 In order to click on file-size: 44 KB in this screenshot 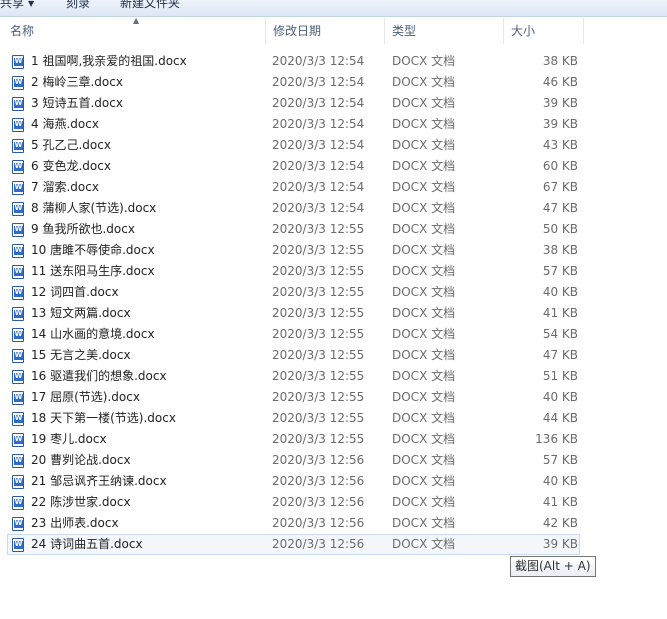, I will do `click(560, 418)`.